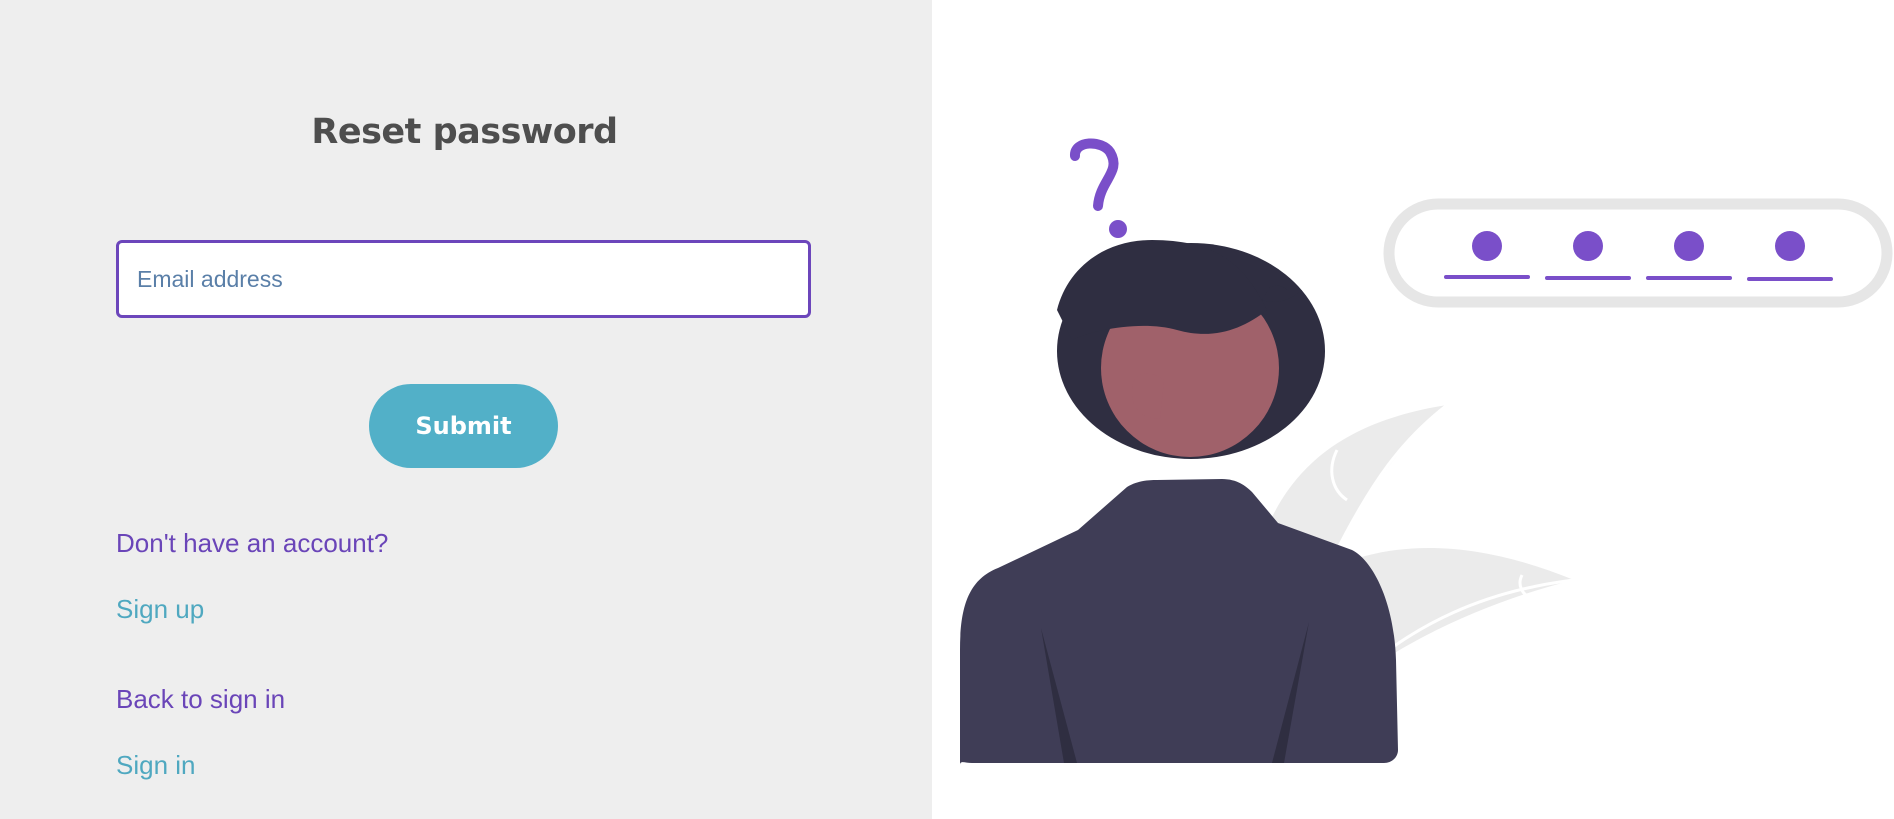 The width and height of the screenshot is (1894, 819). I want to click on back-to-sign-in-text: Back to sign in, so click(200, 699).